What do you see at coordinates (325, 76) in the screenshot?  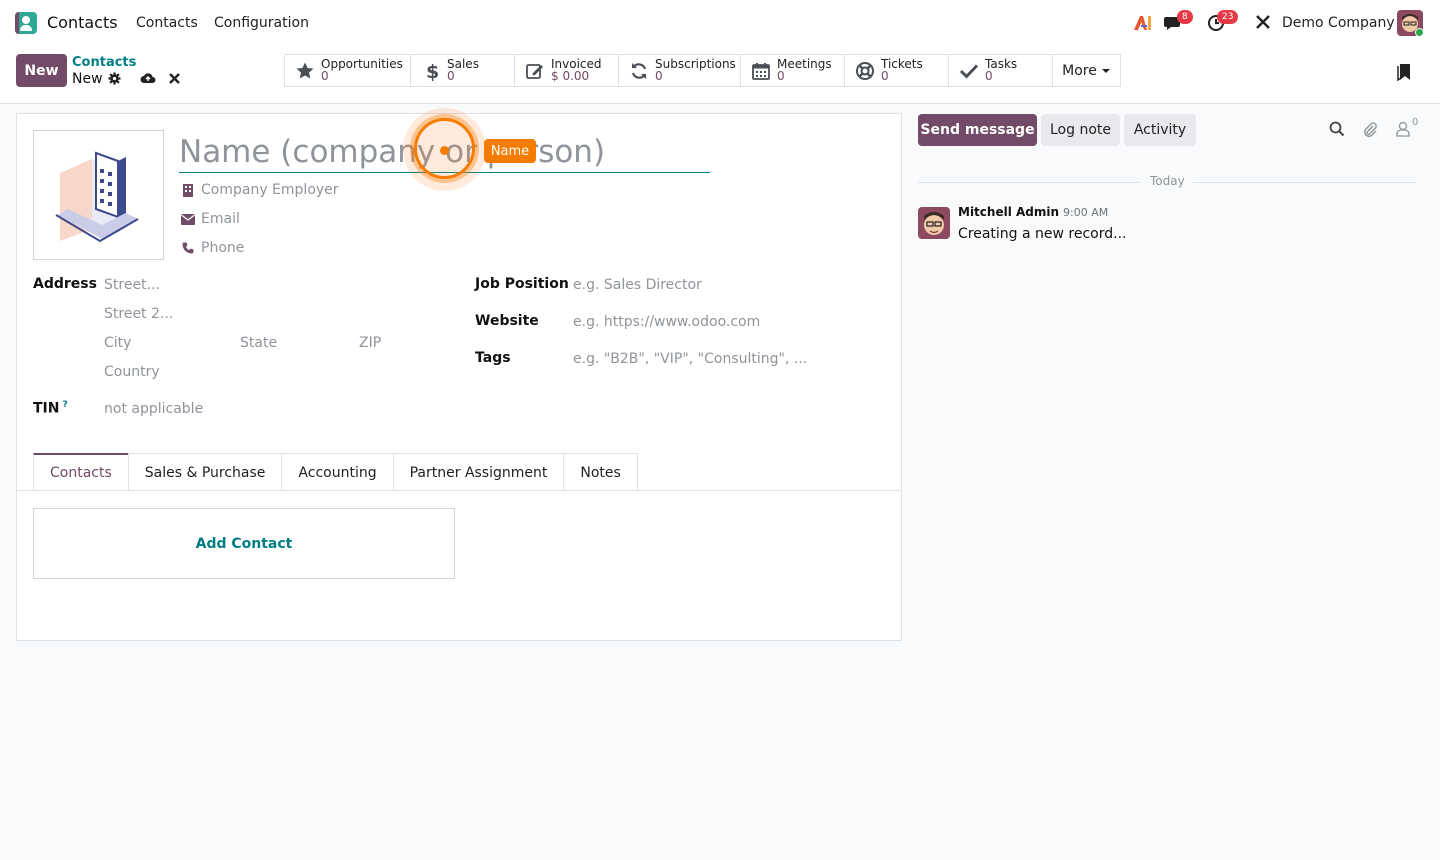 I see `opportunities-value: 0` at bounding box center [325, 76].